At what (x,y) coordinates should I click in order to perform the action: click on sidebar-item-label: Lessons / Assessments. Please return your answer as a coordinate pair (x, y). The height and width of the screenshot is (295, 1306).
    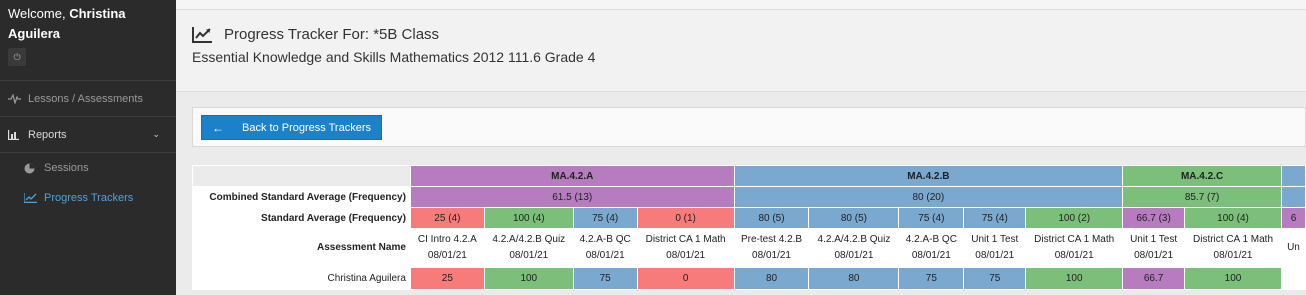
    Looking at the image, I should click on (85, 98).